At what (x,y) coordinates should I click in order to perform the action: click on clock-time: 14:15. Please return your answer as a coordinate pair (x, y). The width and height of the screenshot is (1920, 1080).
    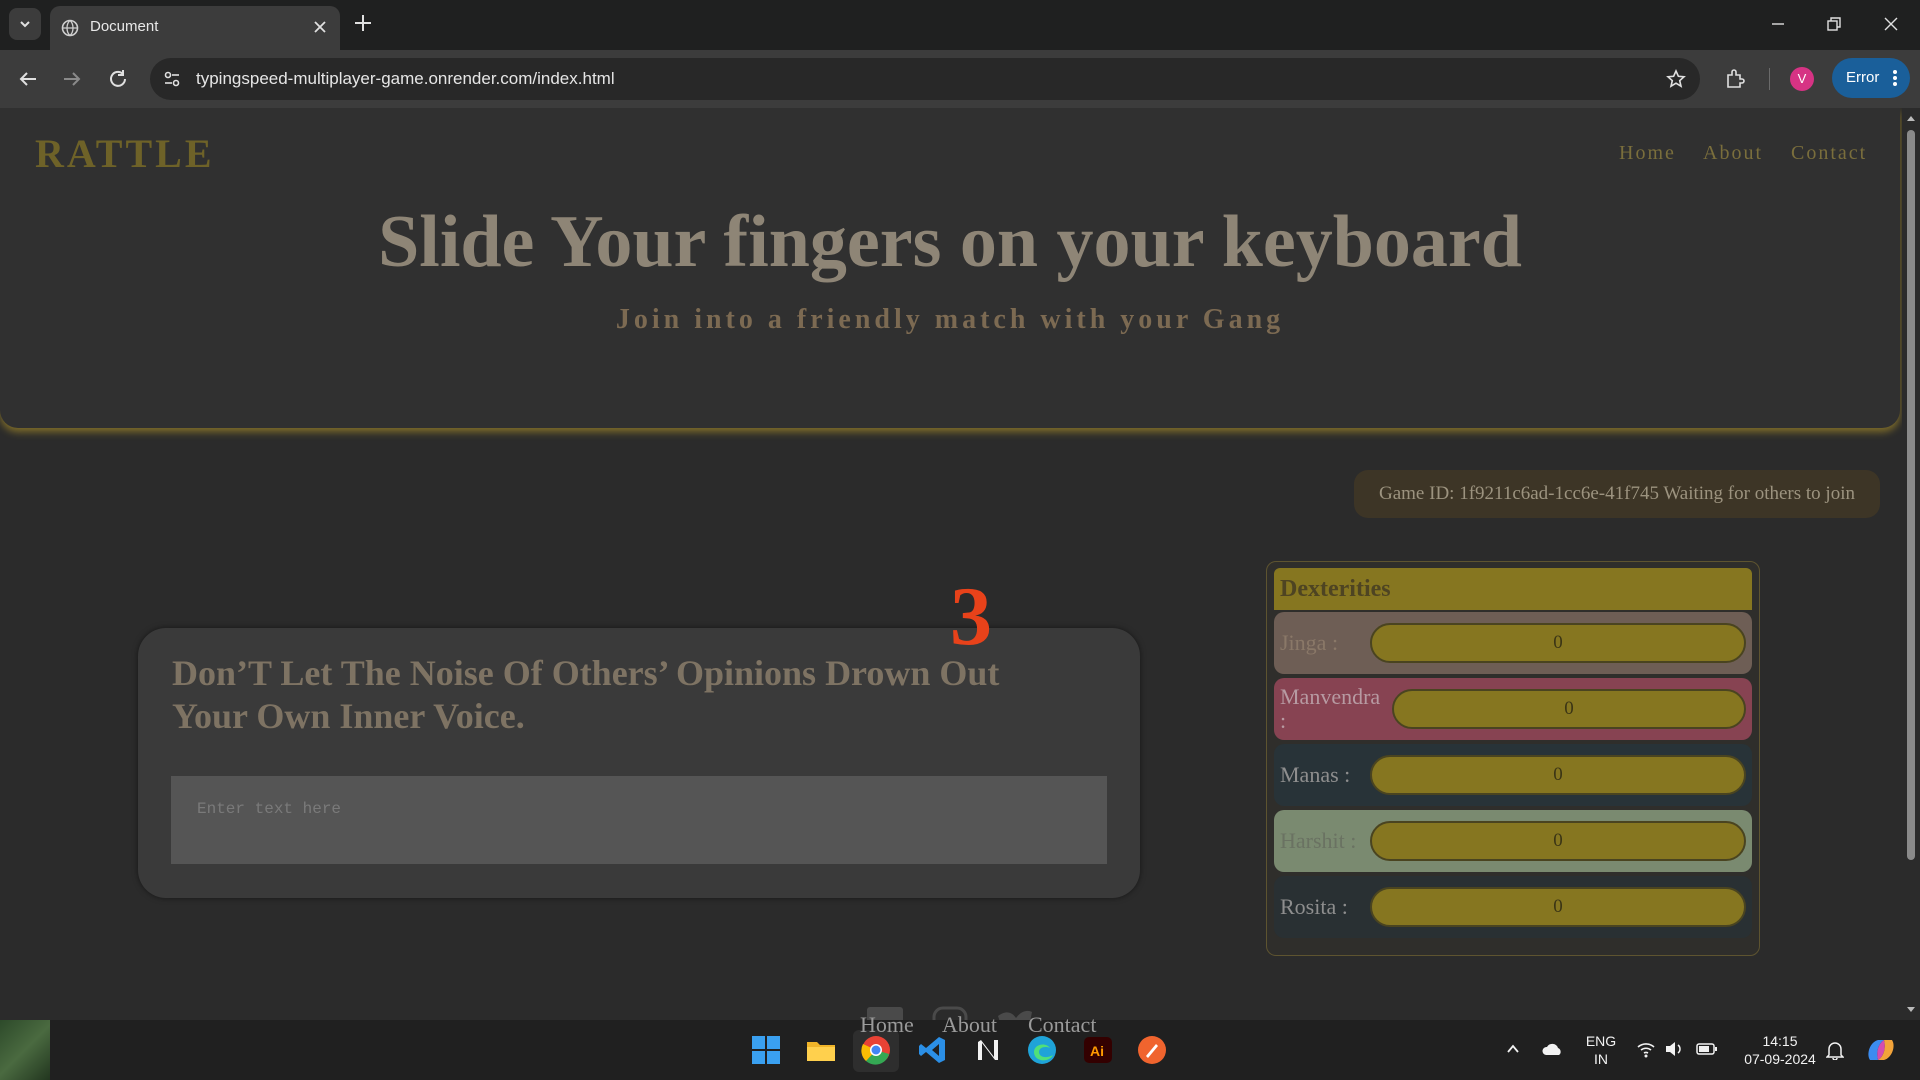
    Looking at the image, I should click on (1780, 1041).